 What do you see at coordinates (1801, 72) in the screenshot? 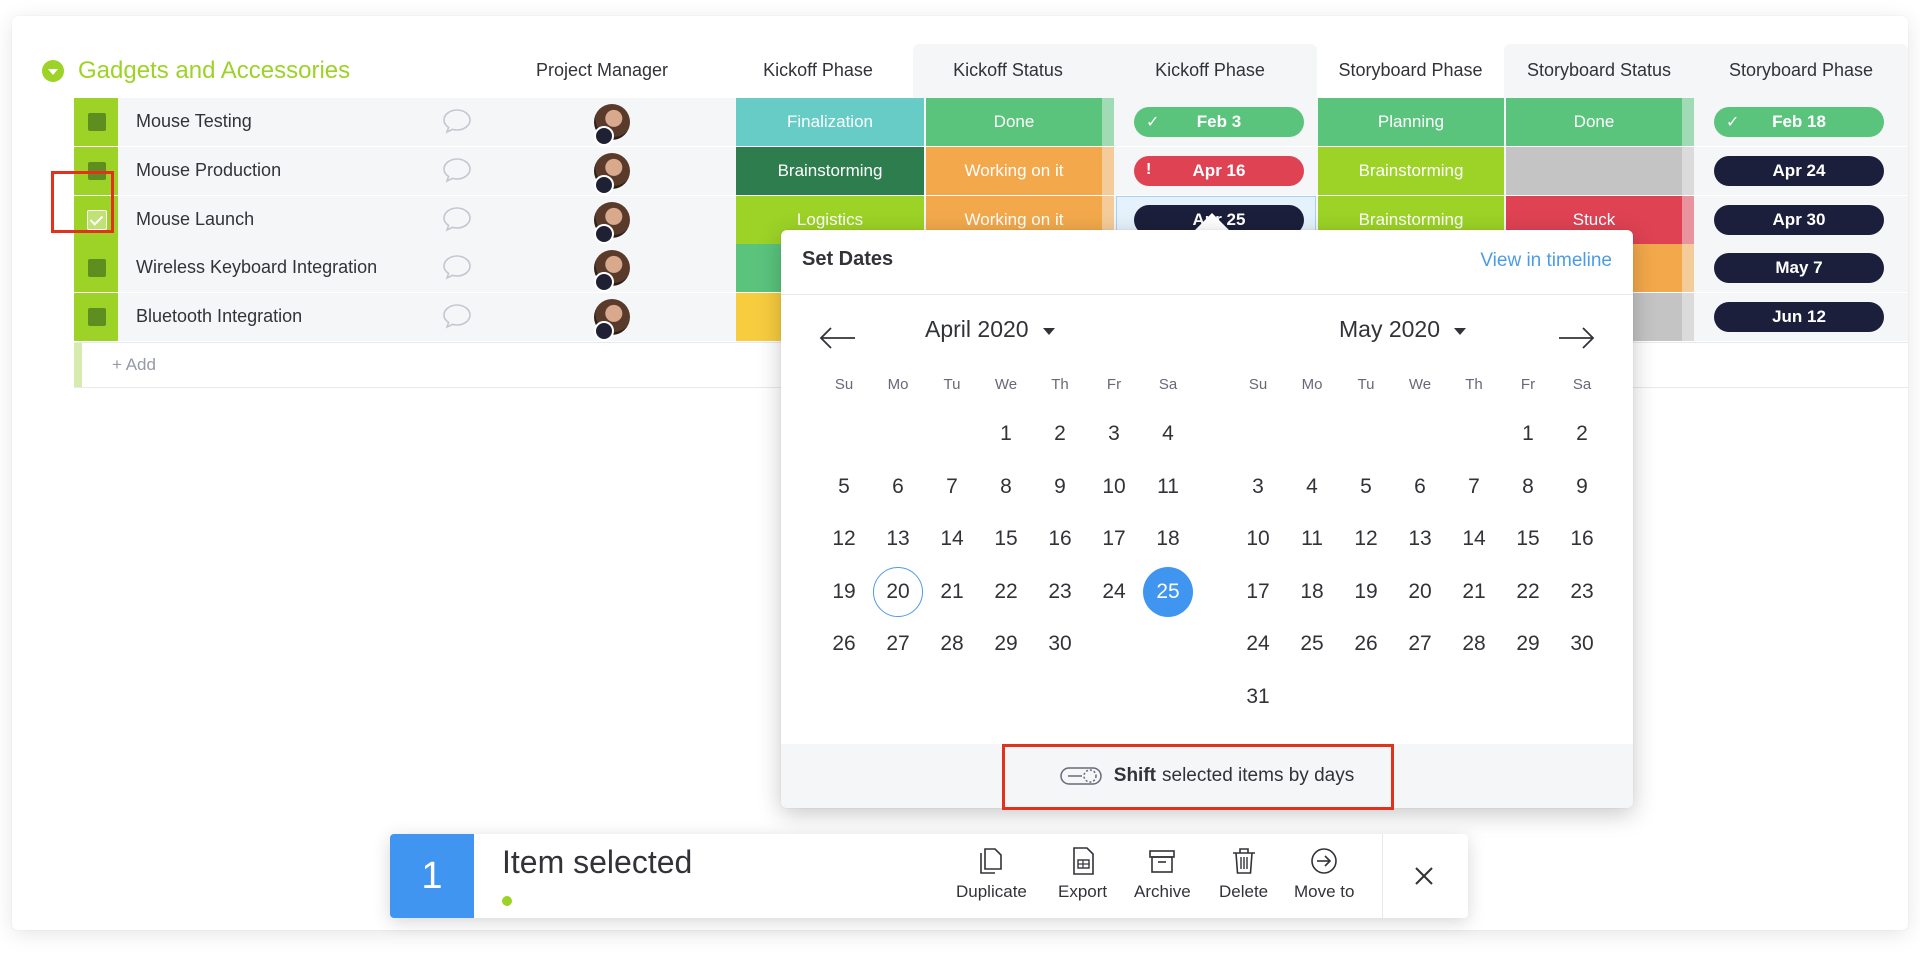
I see `column-header-storyboard-date: Storyboard Phase` at bounding box center [1801, 72].